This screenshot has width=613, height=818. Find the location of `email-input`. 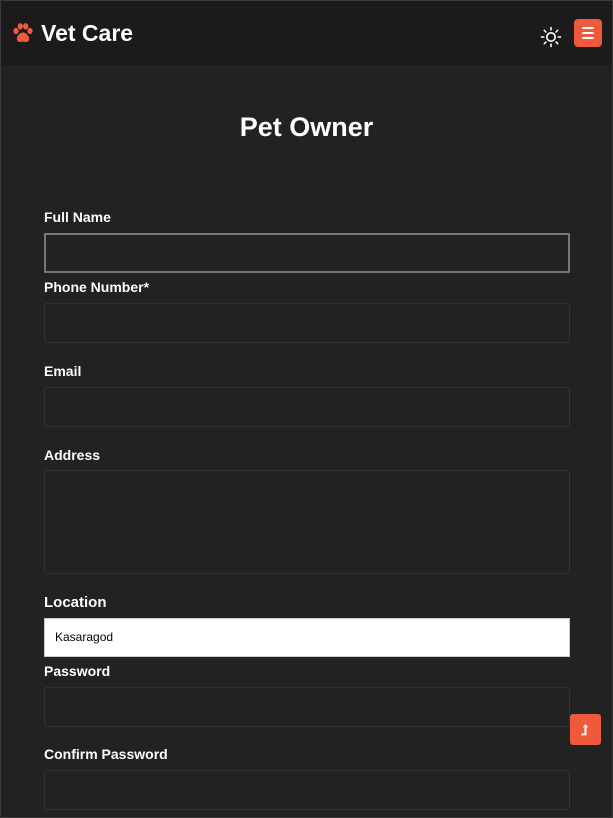

email-input is located at coordinates (307, 407).